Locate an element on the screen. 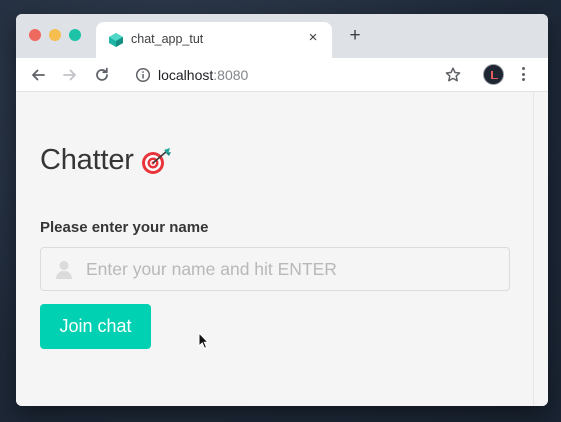  name-field is located at coordinates (275, 269).